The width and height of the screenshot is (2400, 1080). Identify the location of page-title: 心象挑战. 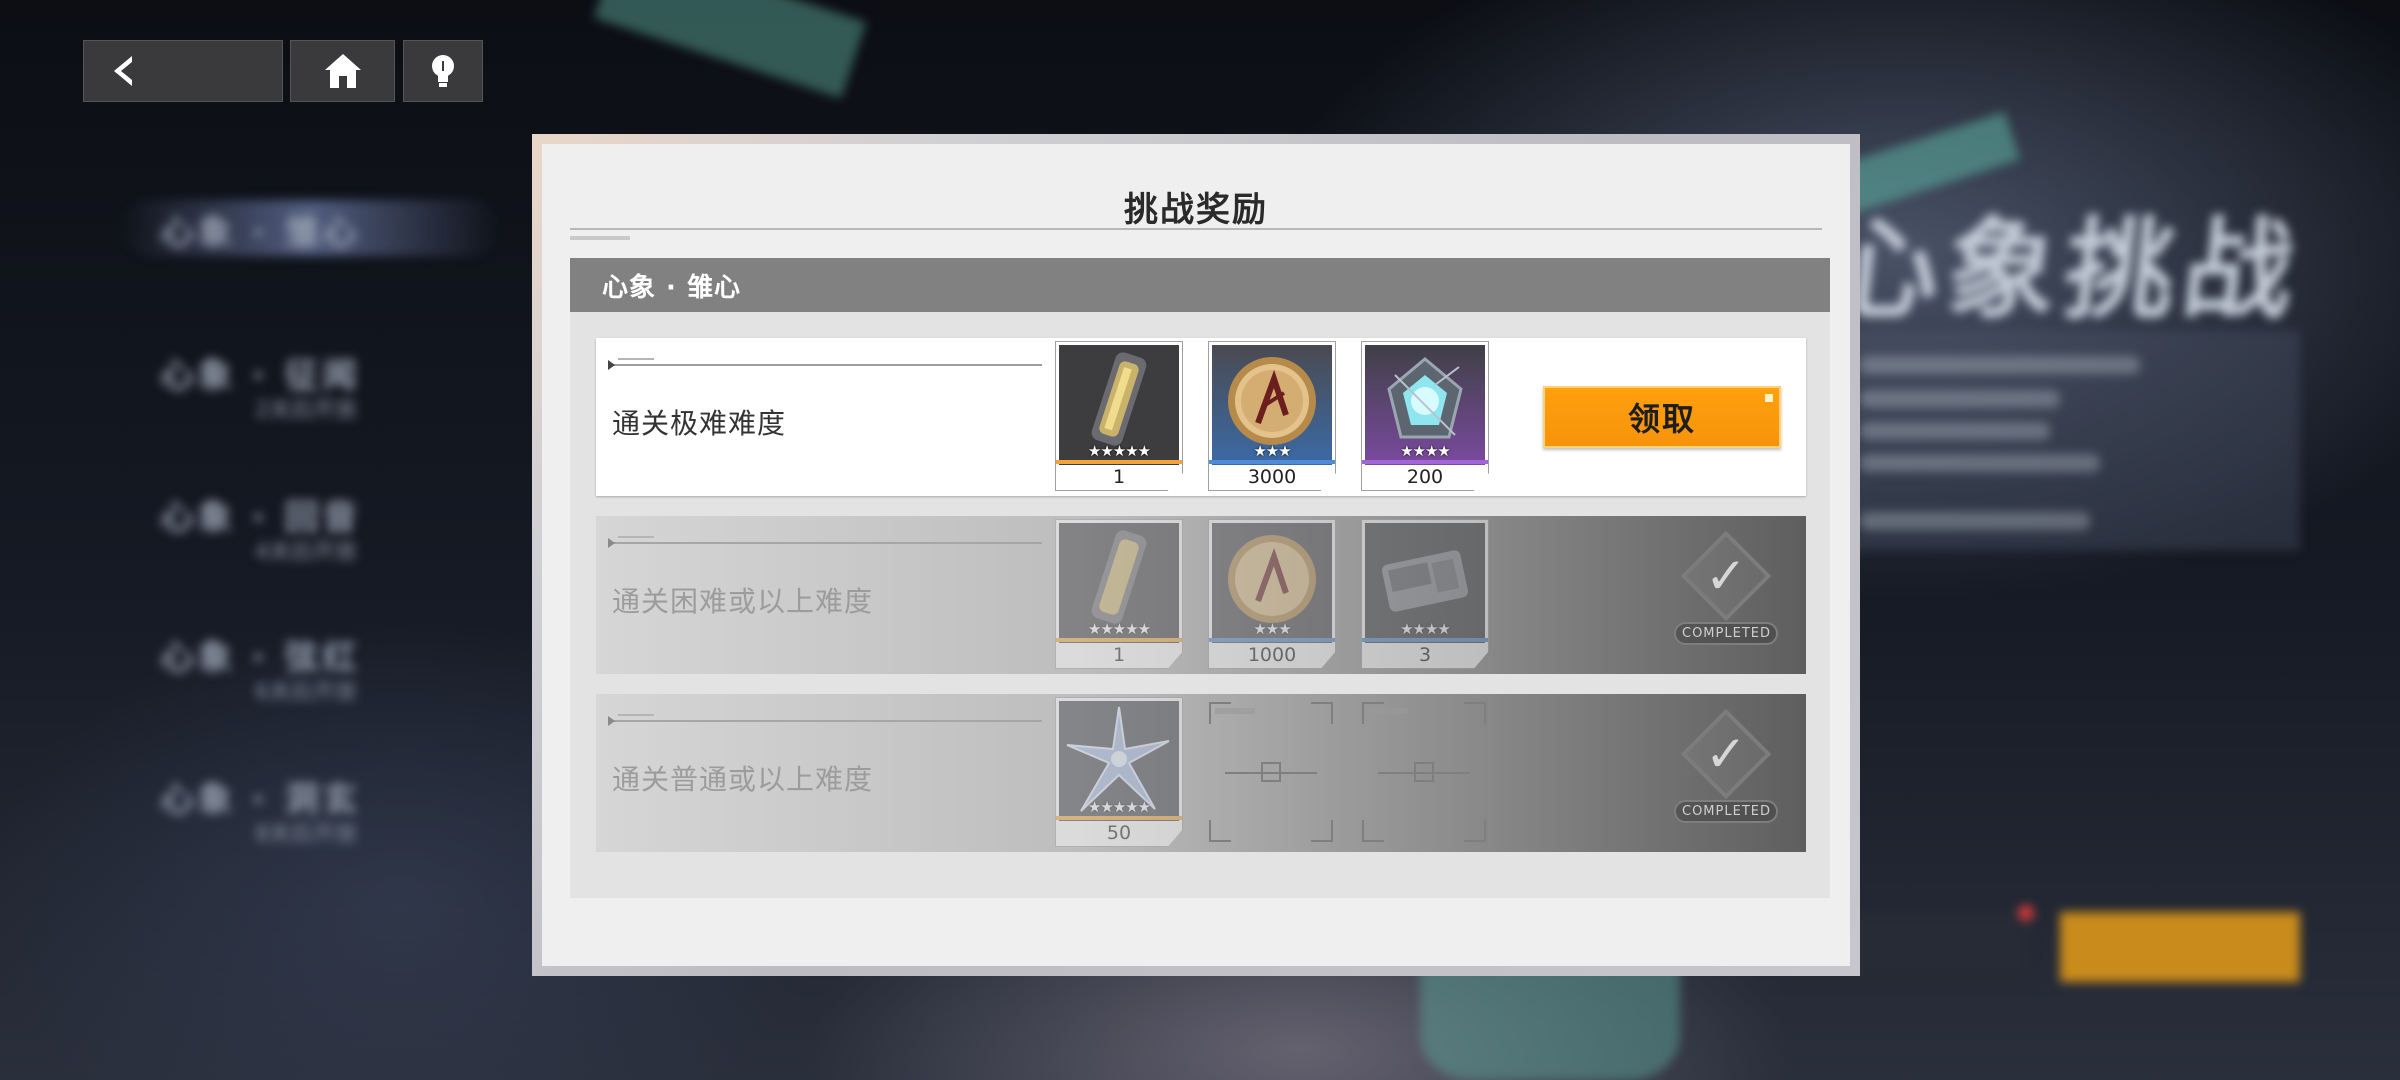
(2065, 270).